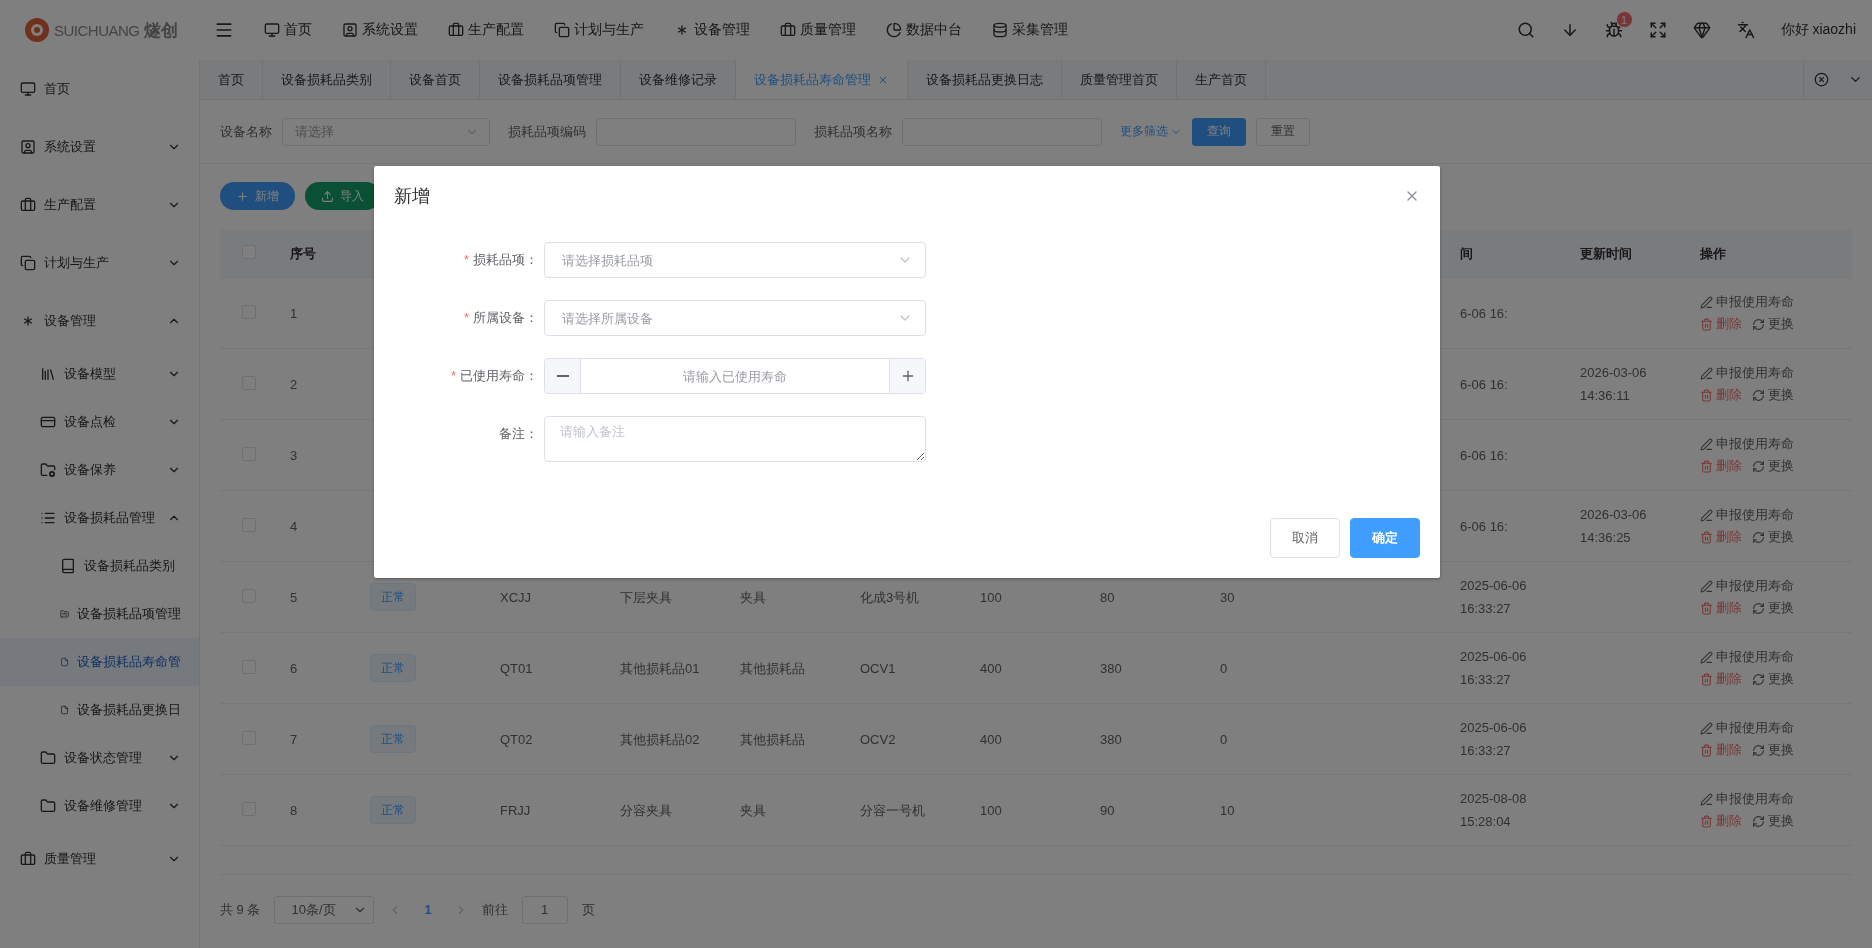 This screenshot has width=1872, height=948. What do you see at coordinates (99, 614) in the screenshot?
I see `sidebar-item: 设备损耗品项管理` at bounding box center [99, 614].